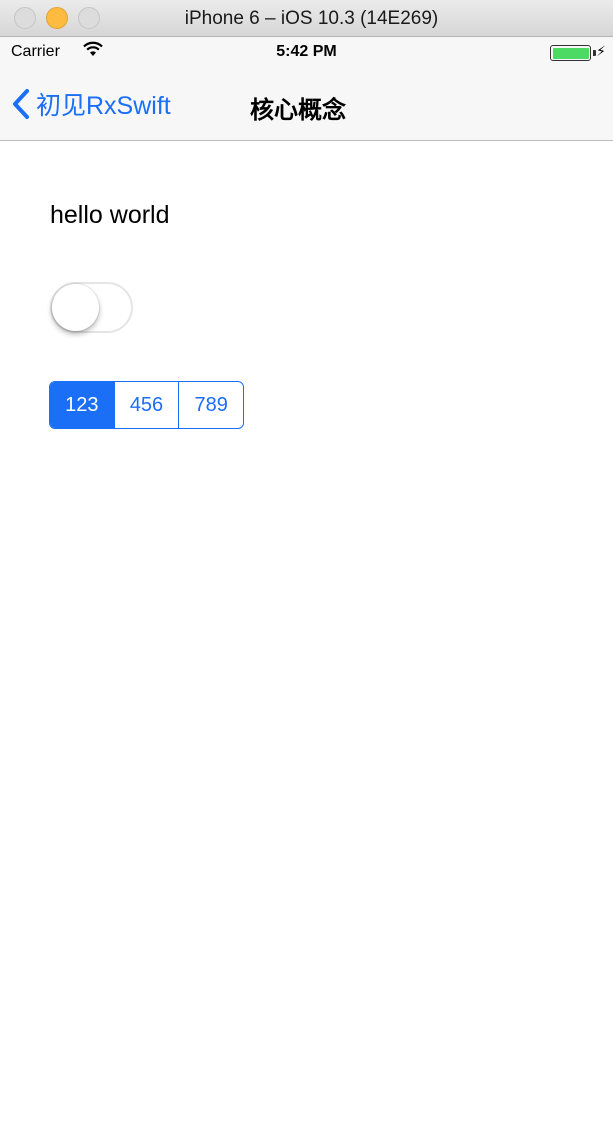 The width and height of the screenshot is (613, 1125). I want to click on battery-icon, so click(570, 53).